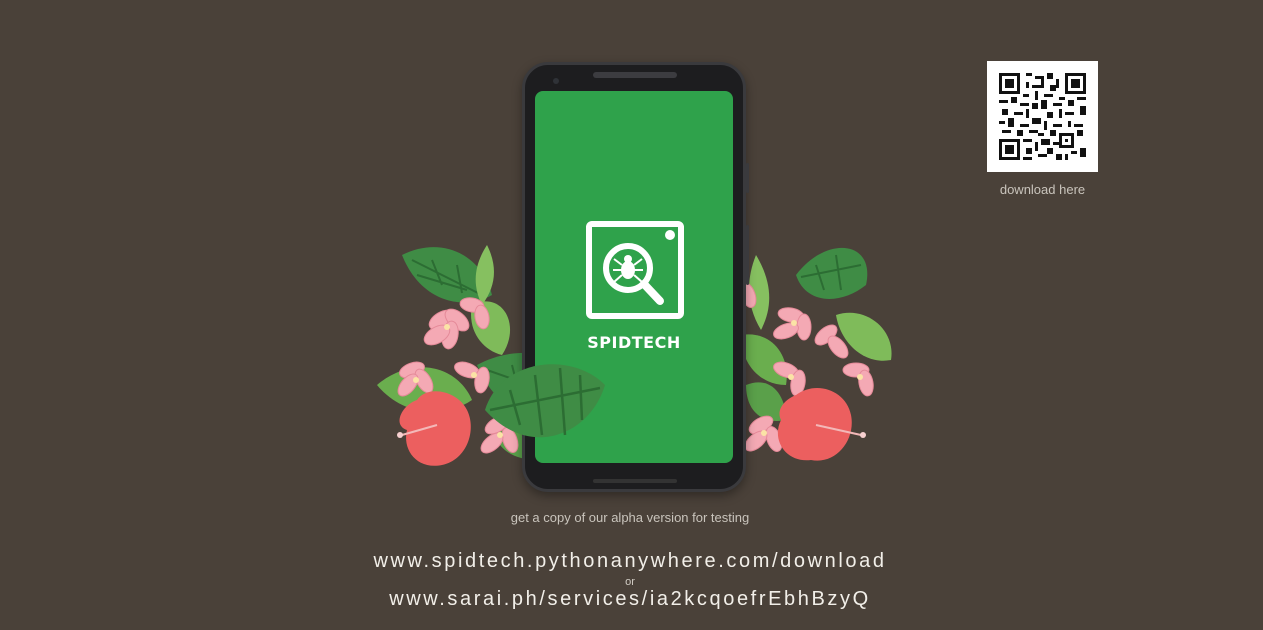 Image resolution: width=1263 pixels, height=630 pixels. What do you see at coordinates (630, 599) in the screenshot?
I see `download-link-secondary: www.sarai.ph/services/ia2kcqoefrEbhBzyQ` at bounding box center [630, 599].